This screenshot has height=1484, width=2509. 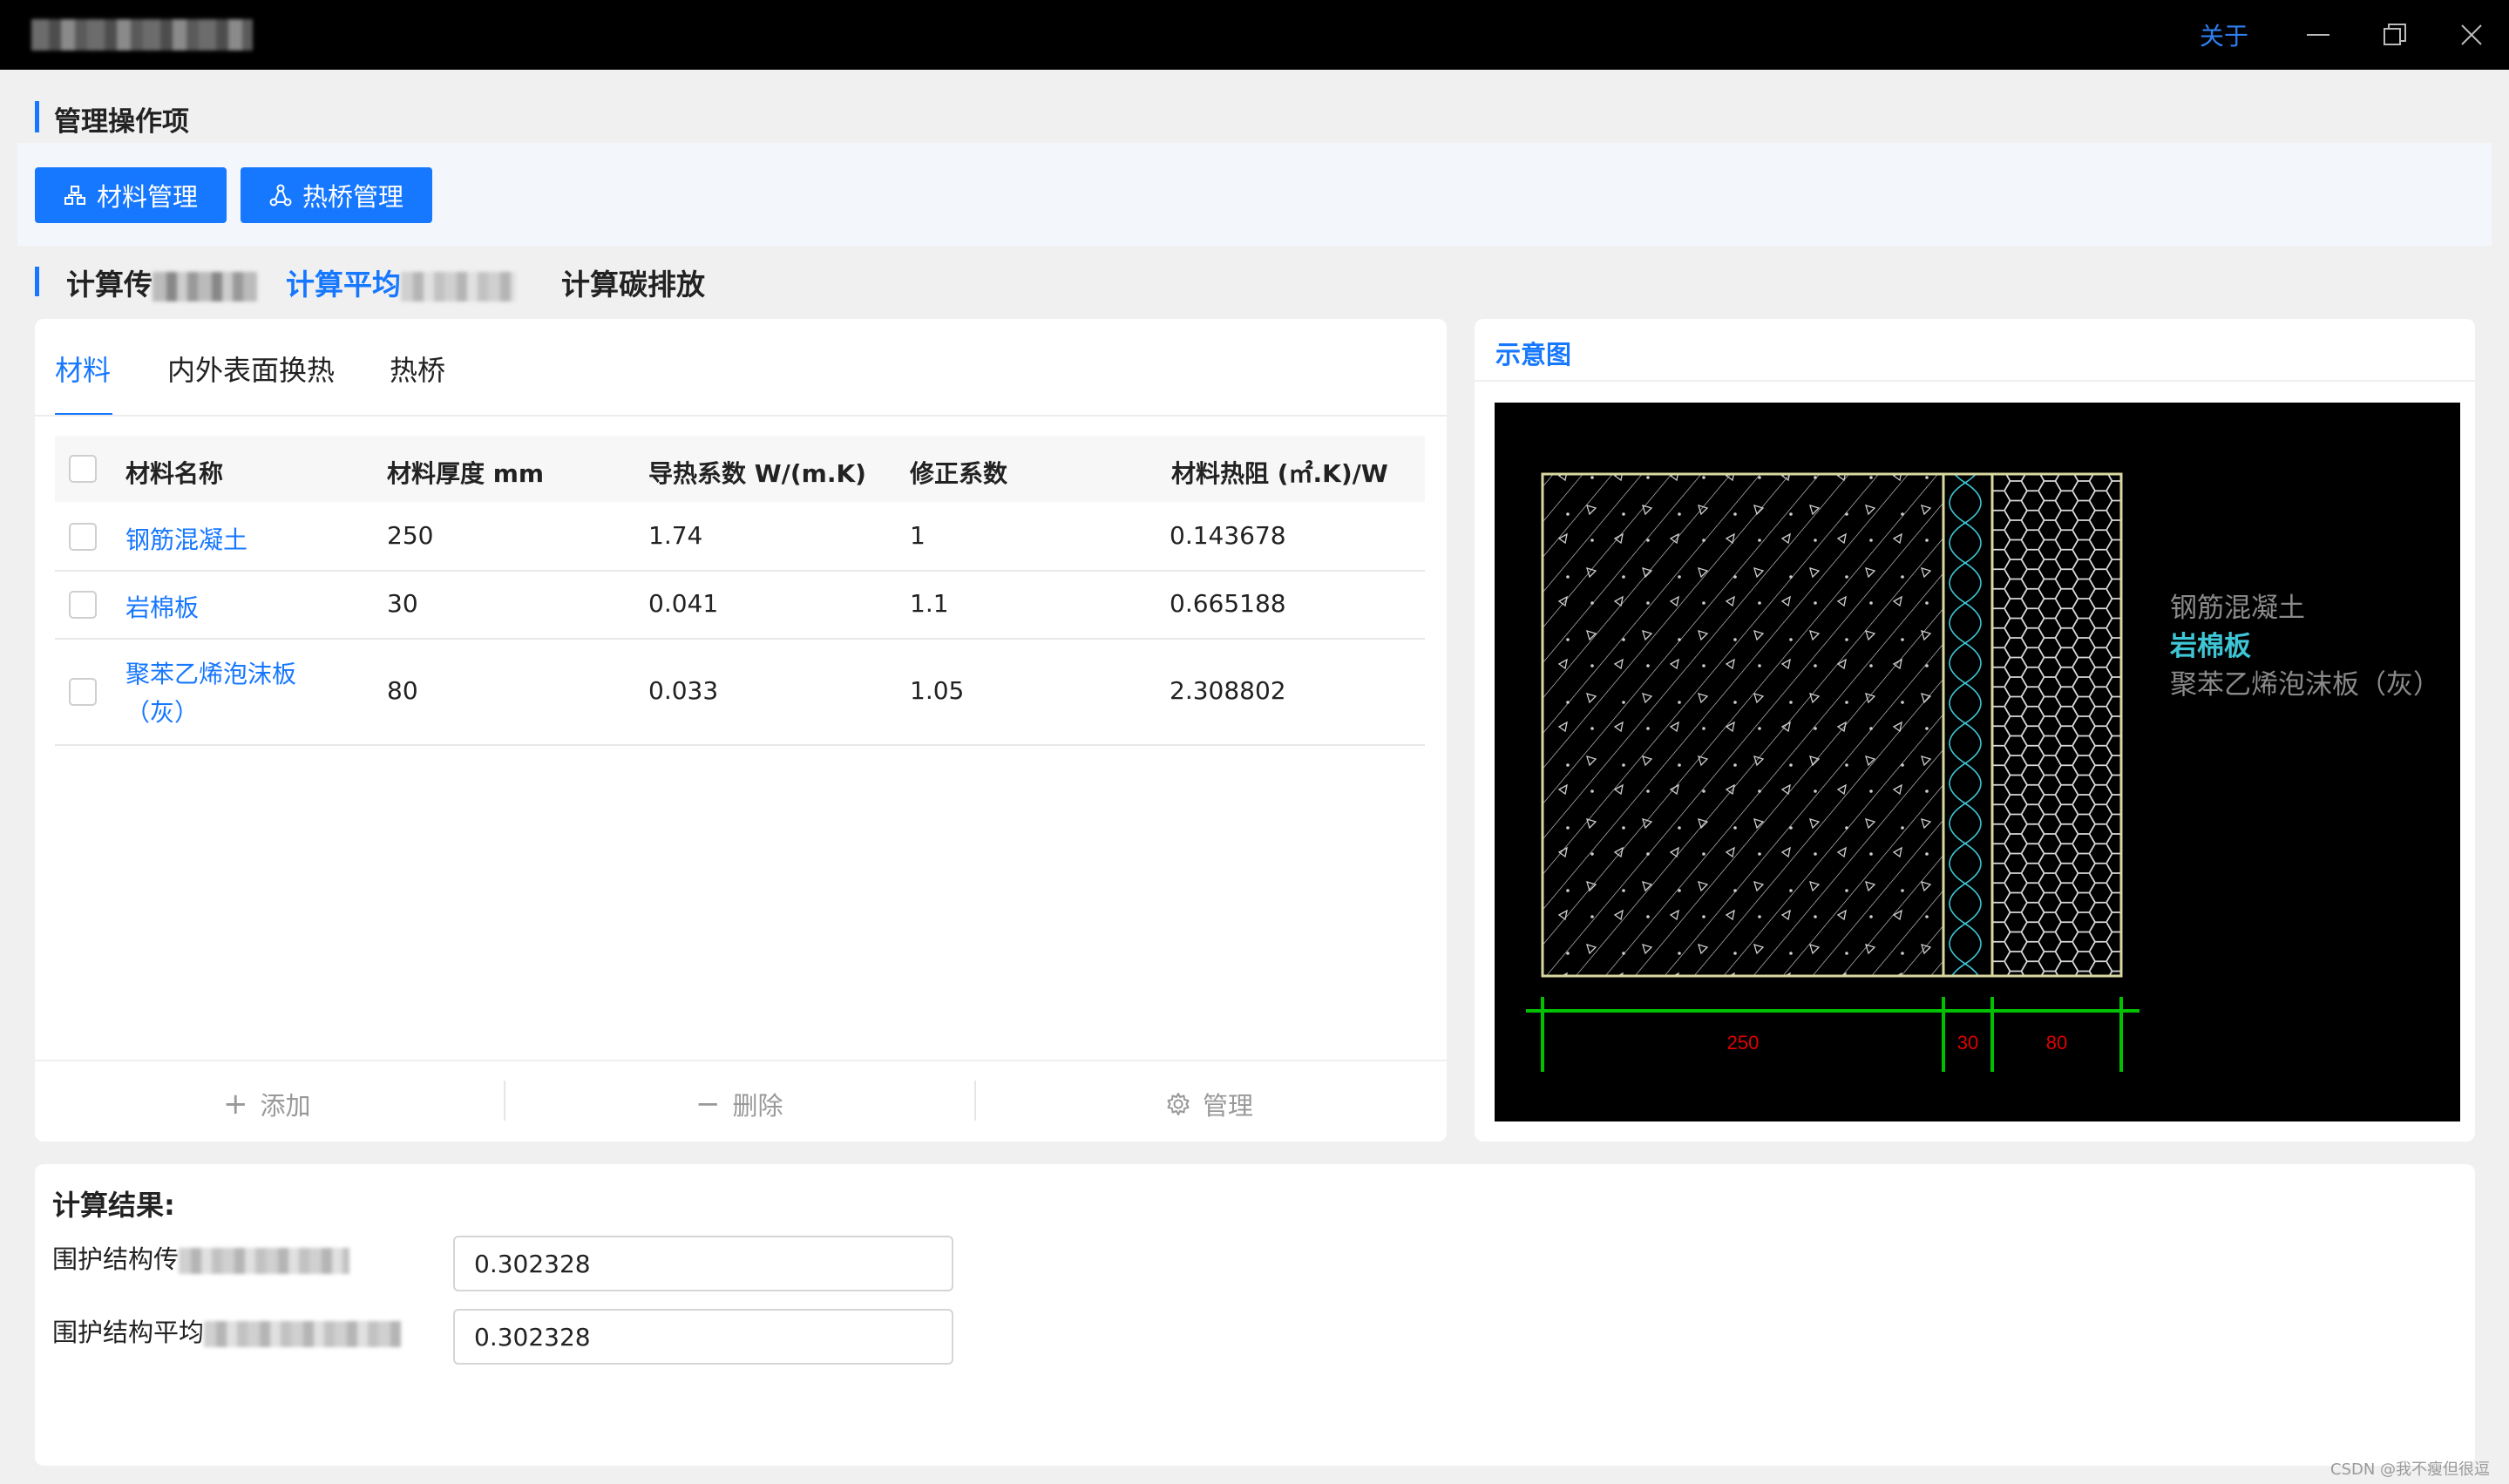 I want to click on col-material-name: 材料名称, so click(x=174, y=473).